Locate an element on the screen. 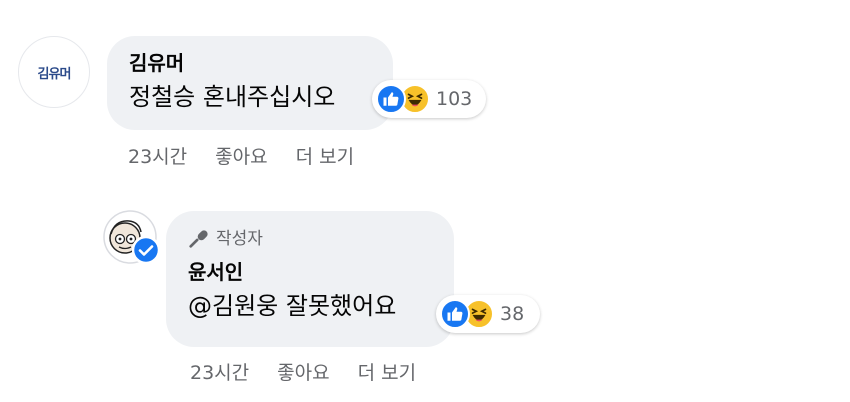 The height and width of the screenshot is (402, 850). reaction-summary: 38 is located at coordinates (488, 314).